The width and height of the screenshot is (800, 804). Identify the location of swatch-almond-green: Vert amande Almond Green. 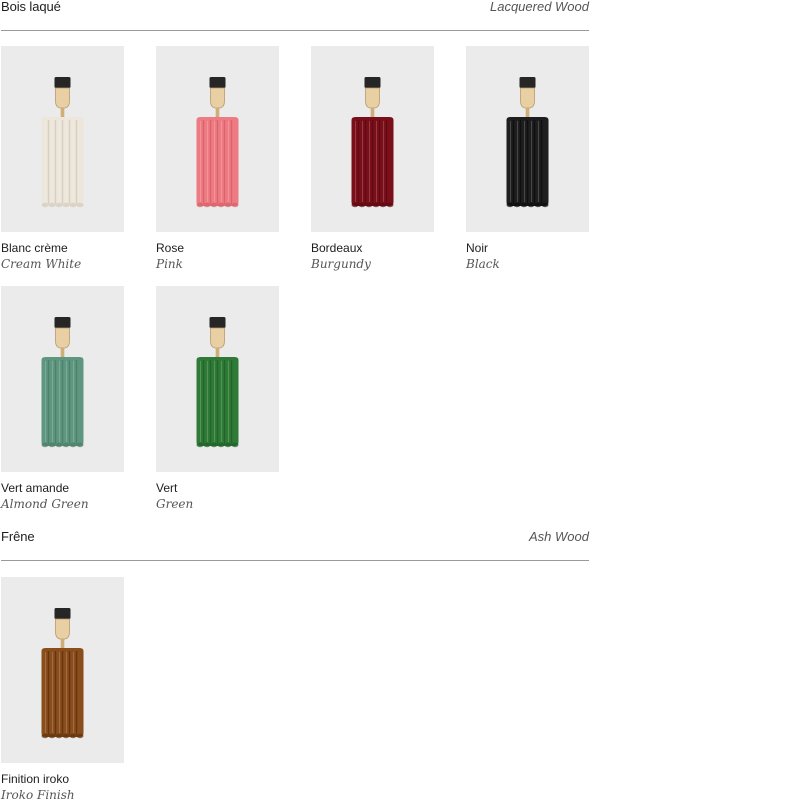
(62, 399).